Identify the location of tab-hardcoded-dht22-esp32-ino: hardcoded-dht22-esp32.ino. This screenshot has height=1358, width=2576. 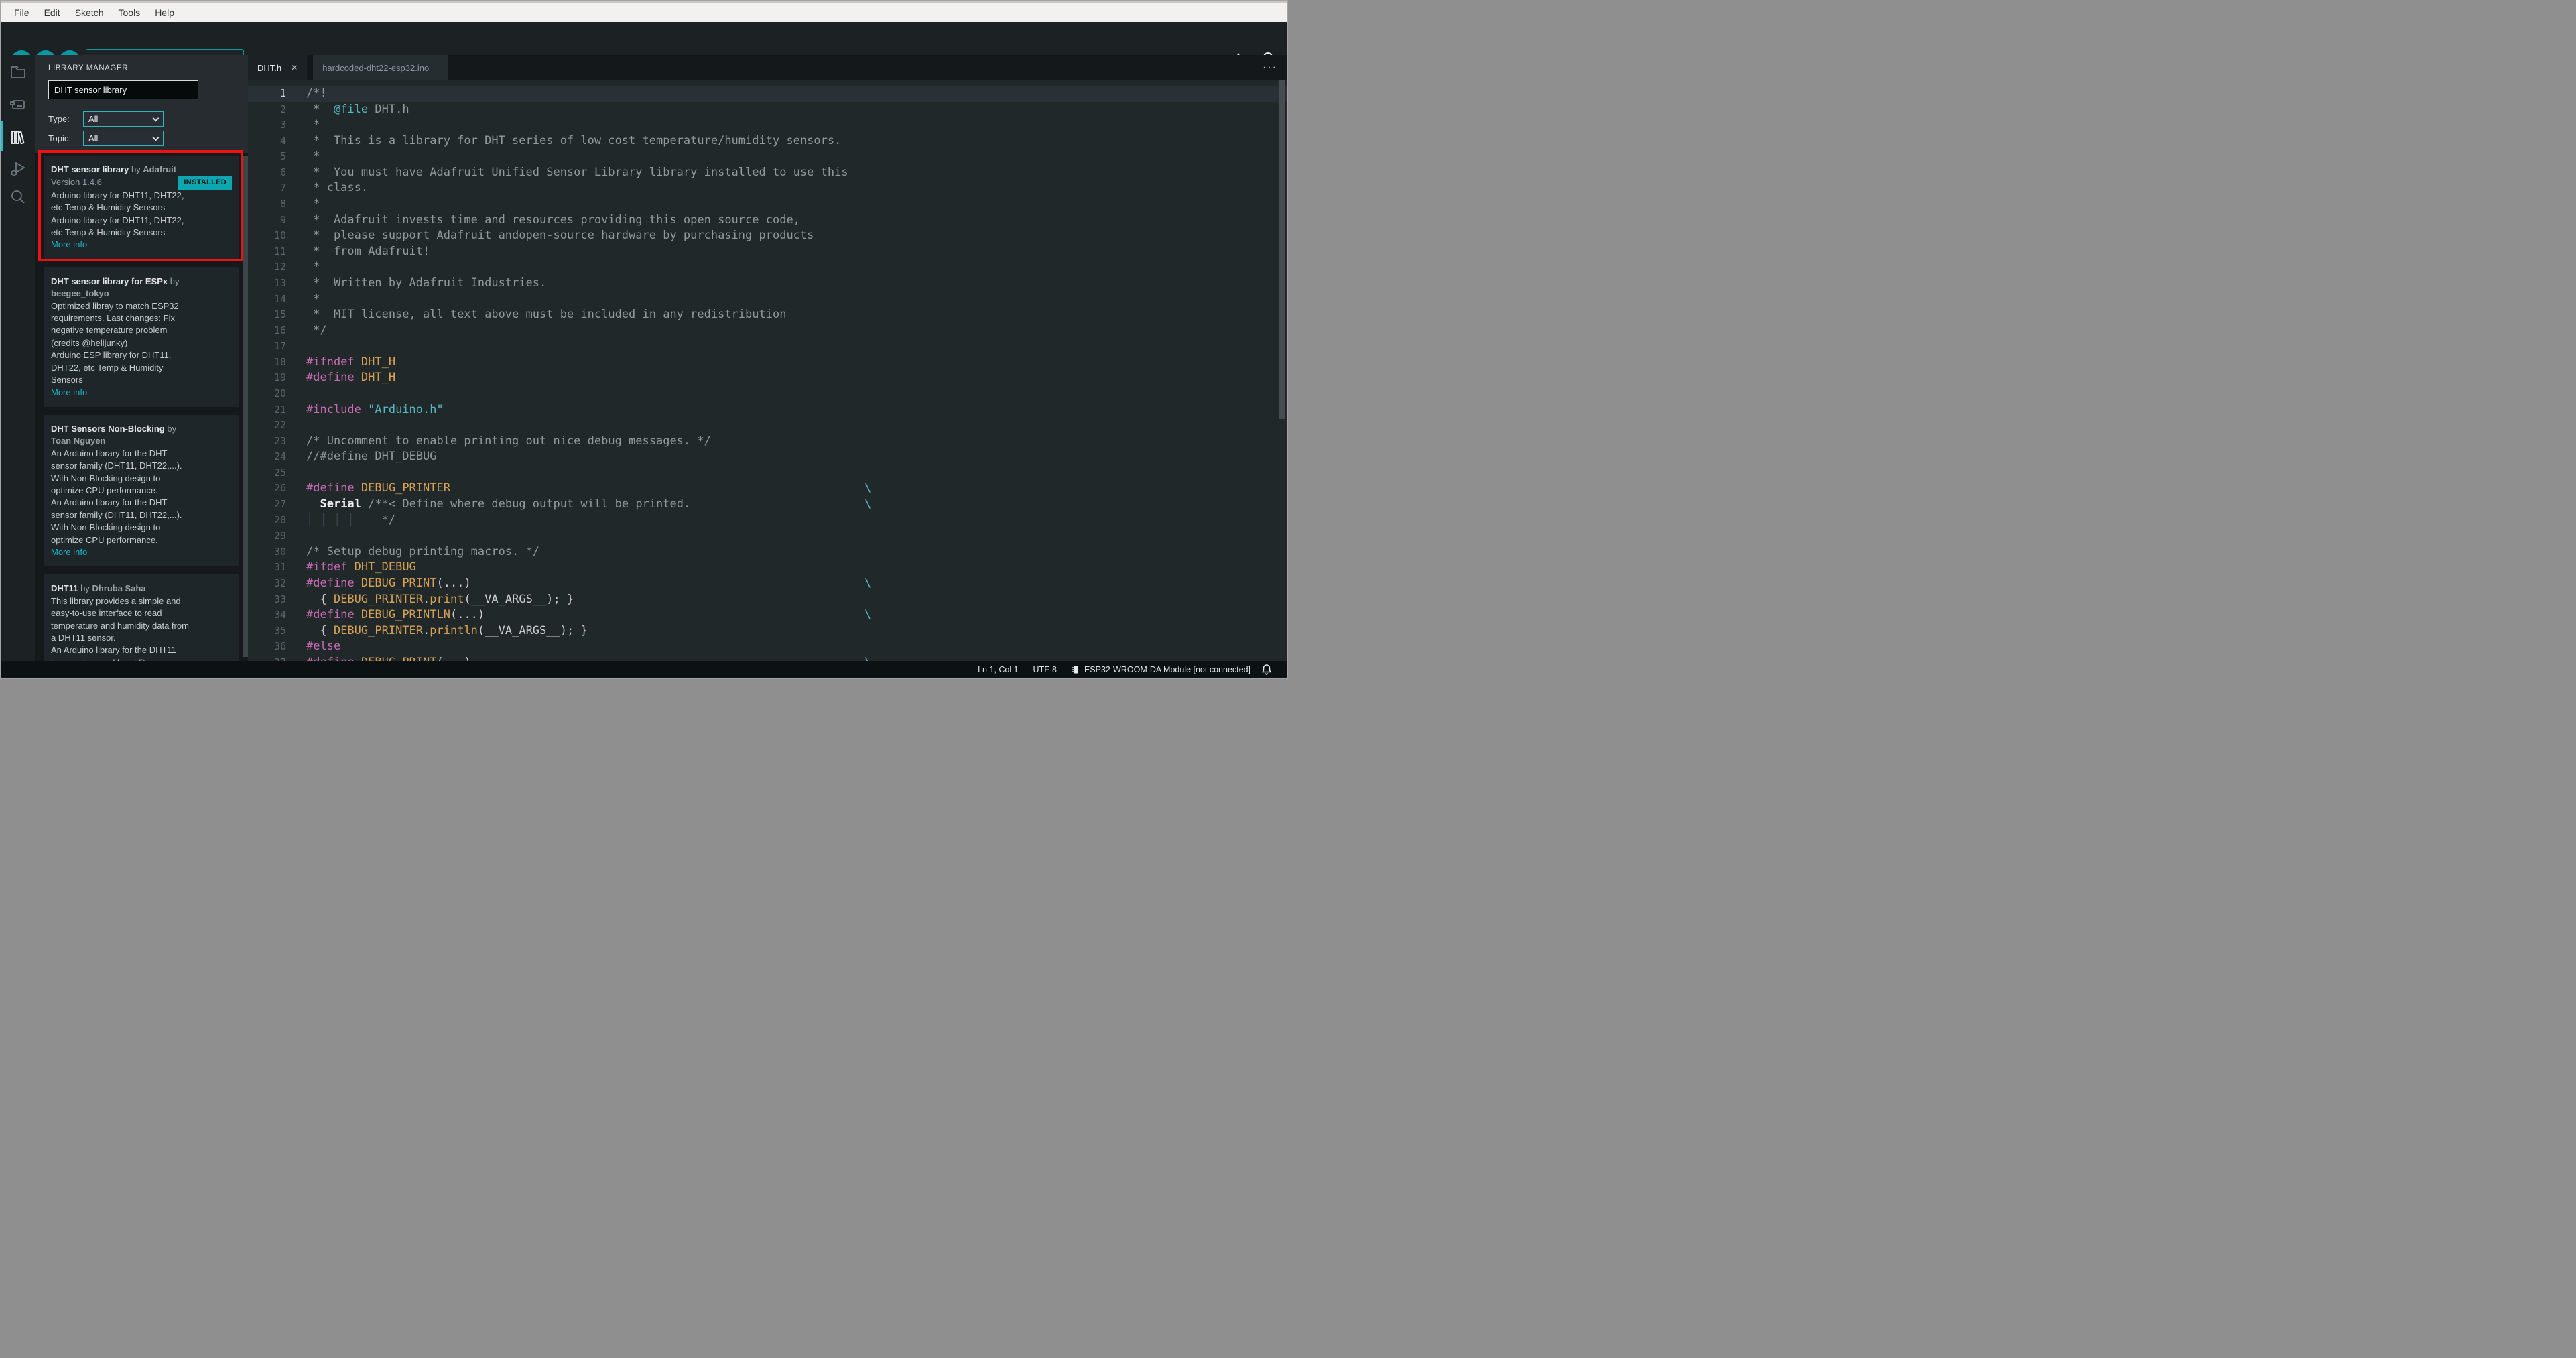
(380, 67).